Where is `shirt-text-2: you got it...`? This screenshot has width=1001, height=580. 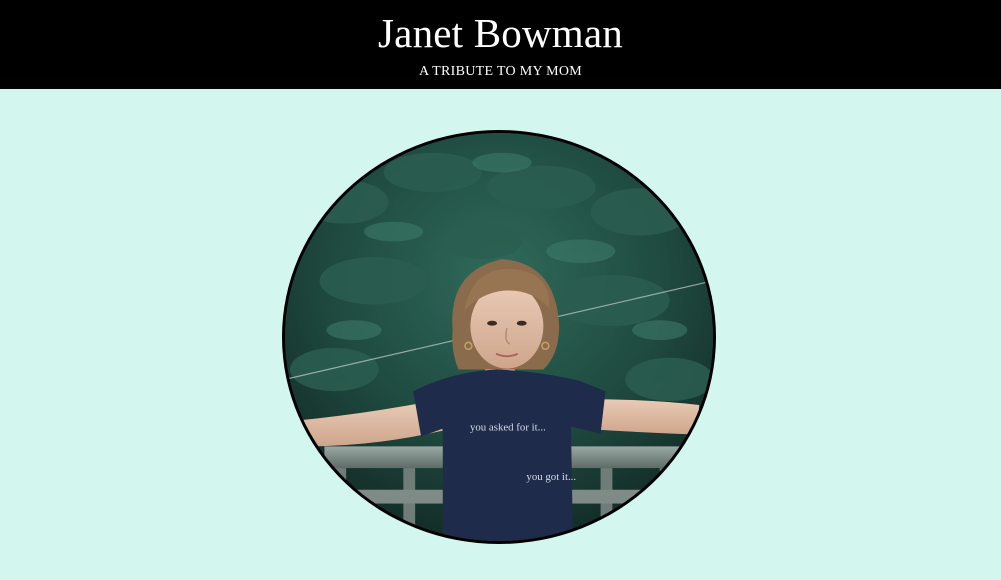
shirt-text-2: you got it... is located at coordinates (551, 477).